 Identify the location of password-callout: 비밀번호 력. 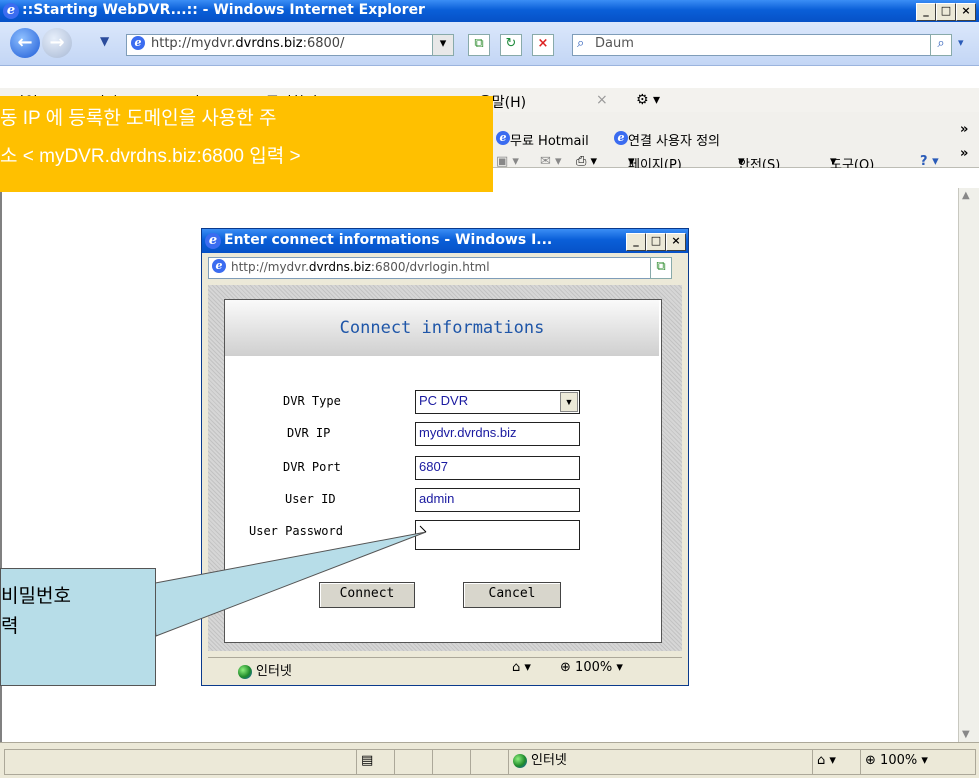
(78, 627).